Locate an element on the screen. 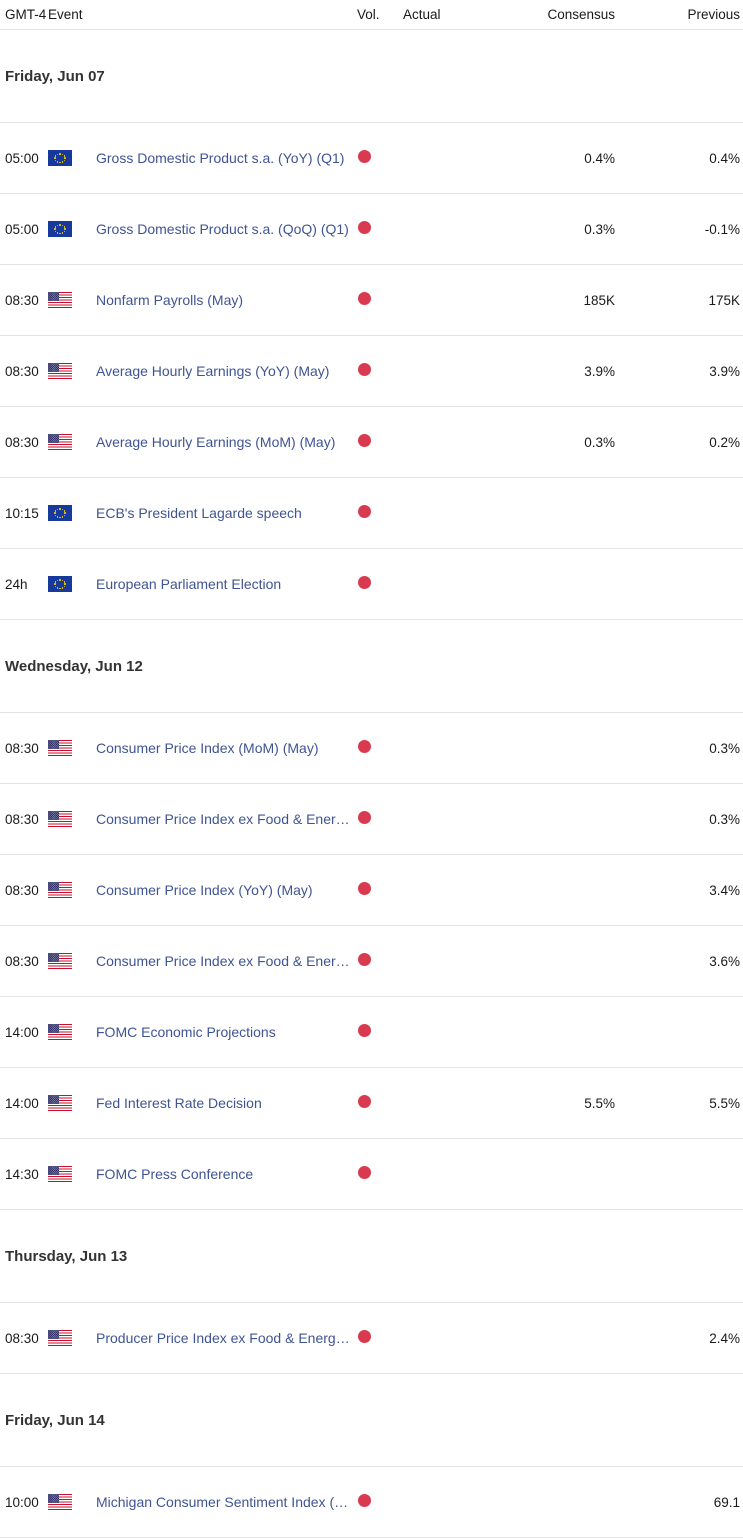  previous-value: 175K is located at coordinates (724, 300).